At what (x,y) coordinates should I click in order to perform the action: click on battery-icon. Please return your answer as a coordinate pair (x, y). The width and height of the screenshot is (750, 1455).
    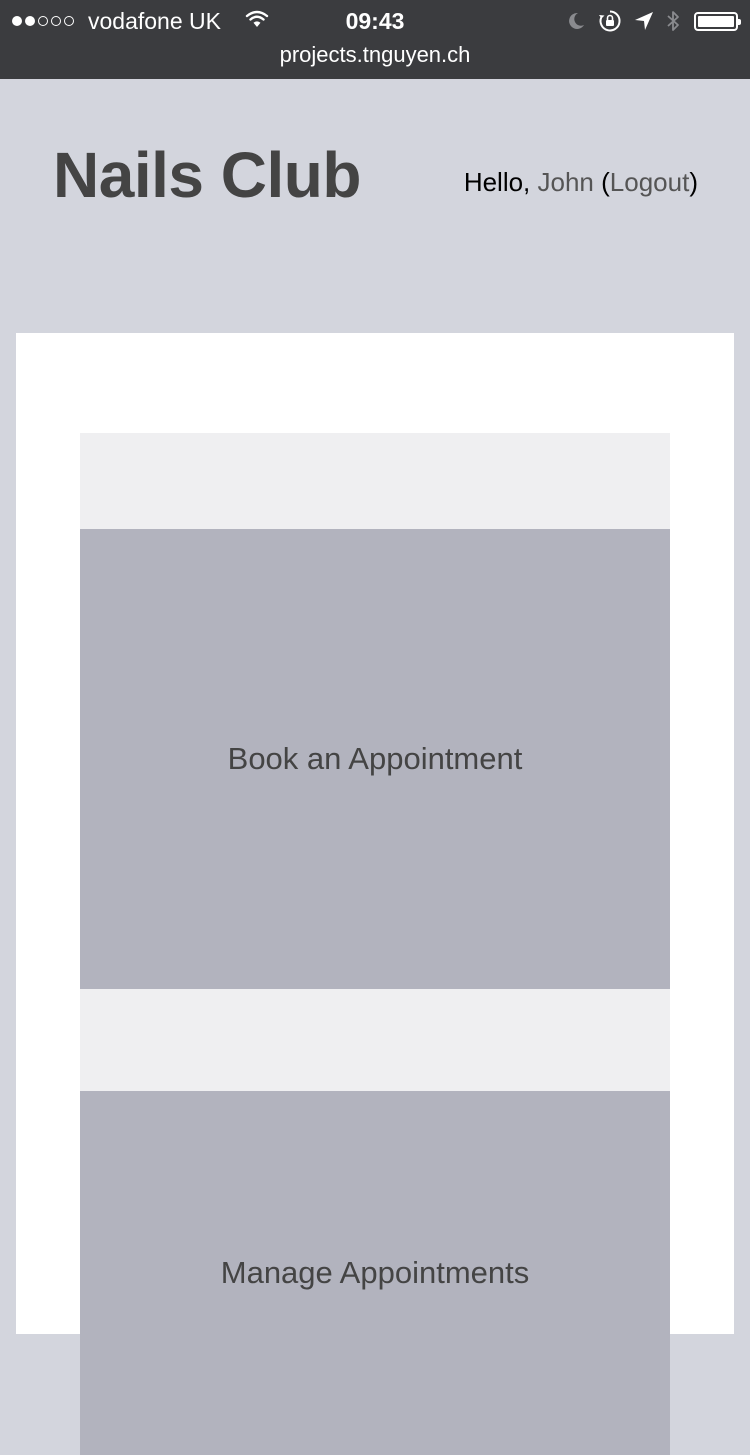
    Looking at the image, I should click on (717, 21).